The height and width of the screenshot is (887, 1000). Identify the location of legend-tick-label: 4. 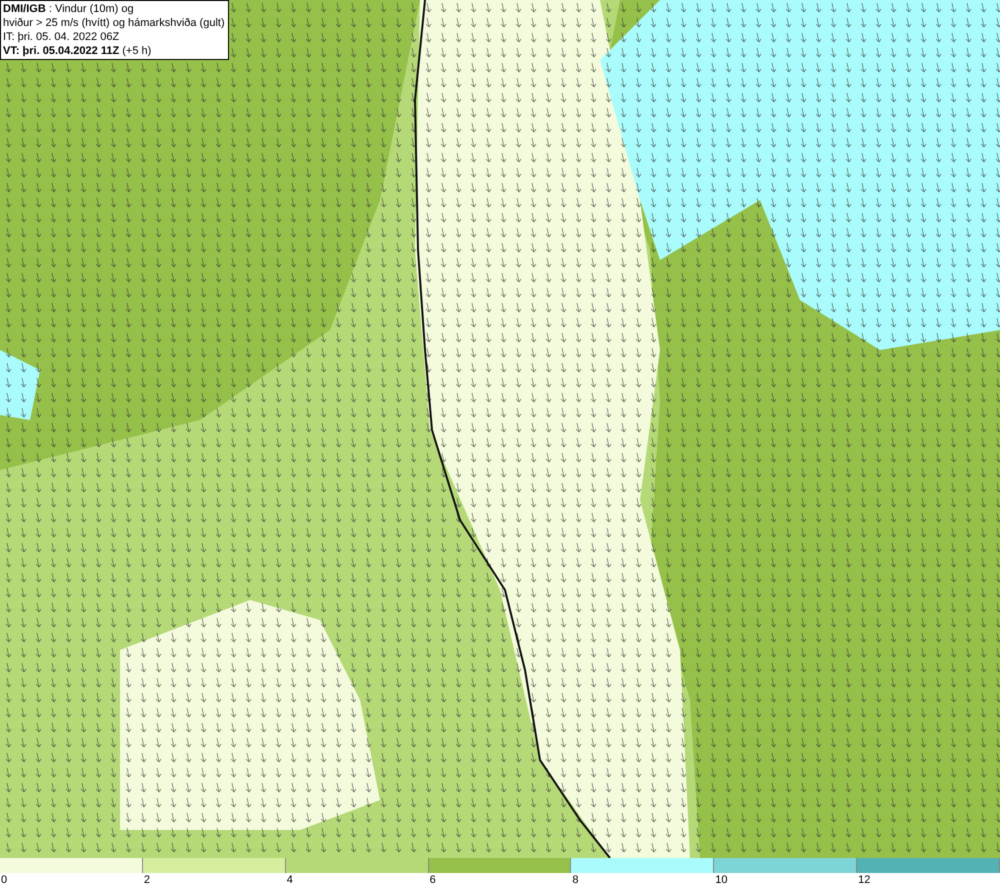
(289, 880).